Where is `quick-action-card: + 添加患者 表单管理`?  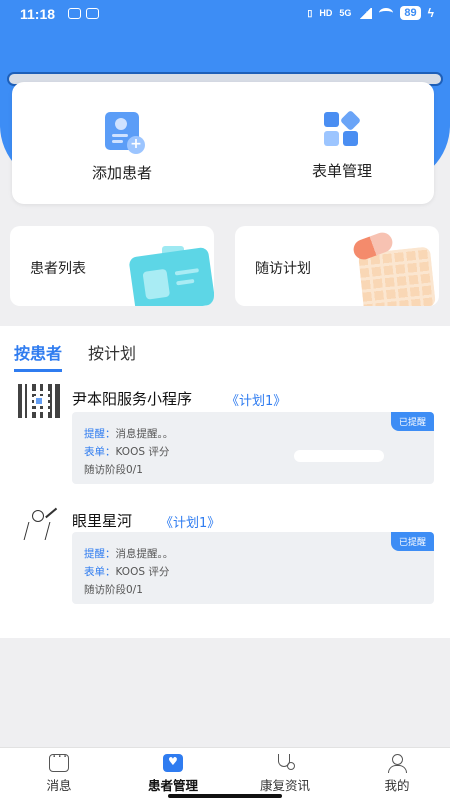 quick-action-card: + 添加患者 表单管理 is located at coordinates (223, 143).